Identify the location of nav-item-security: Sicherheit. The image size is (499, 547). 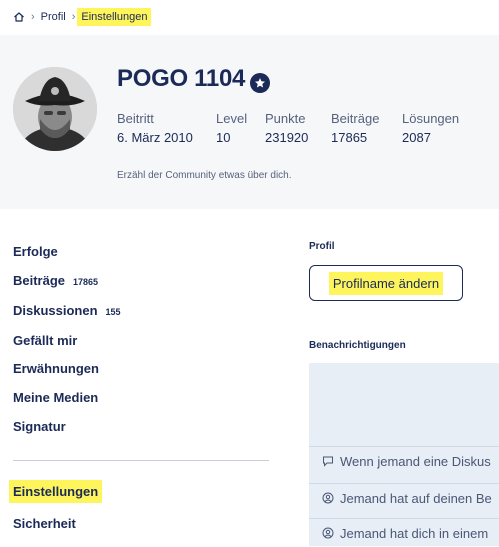
(44, 523).